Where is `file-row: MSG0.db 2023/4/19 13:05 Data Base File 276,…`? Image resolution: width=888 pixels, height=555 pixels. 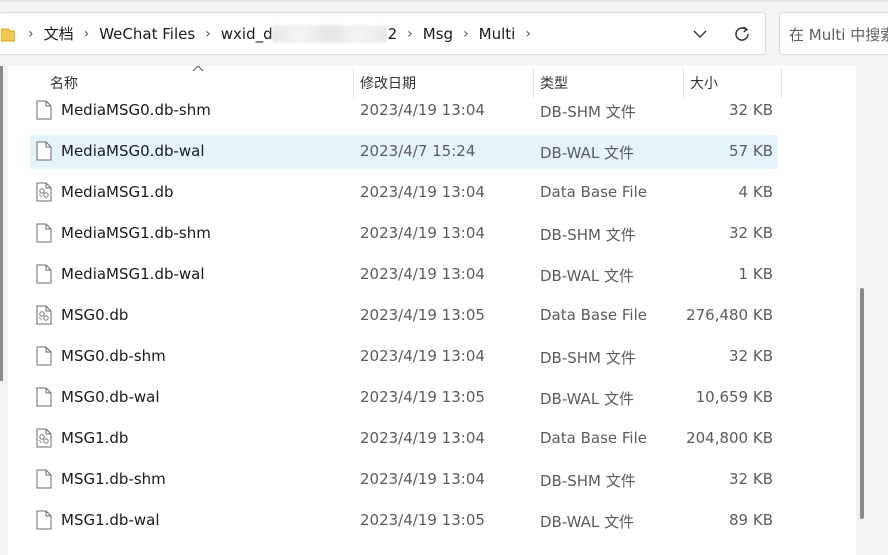 file-row: MSG0.db 2023/4/19 13:05 Data Base File 276,… is located at coordinates (404, 316).